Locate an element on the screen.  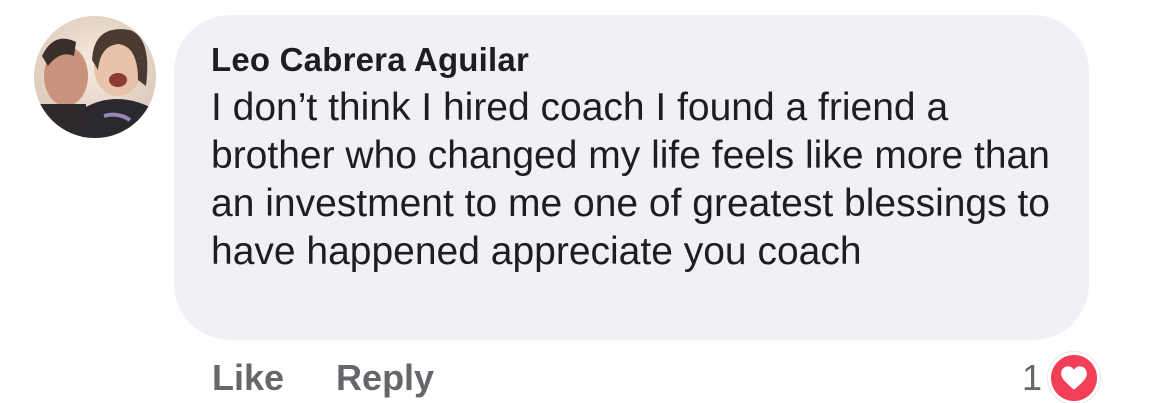
reaction-summary: 1 is located at coordinates (1060, 377).